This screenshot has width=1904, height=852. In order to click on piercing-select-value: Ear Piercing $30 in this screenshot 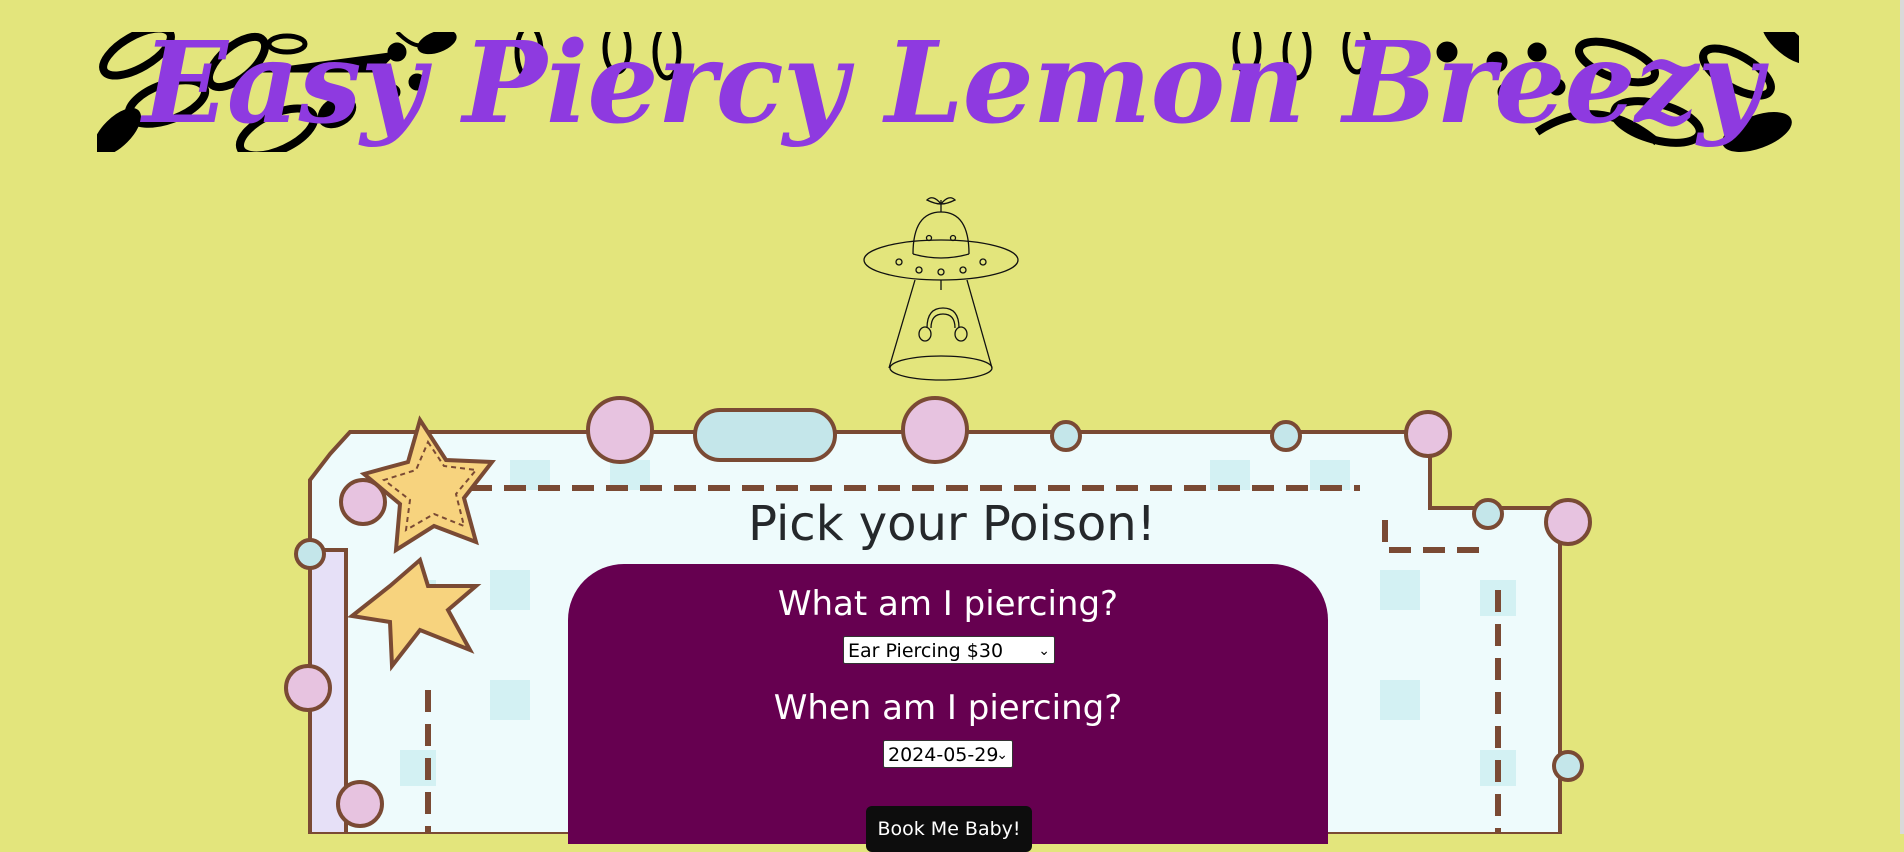, I will do `click(926, 651)`.